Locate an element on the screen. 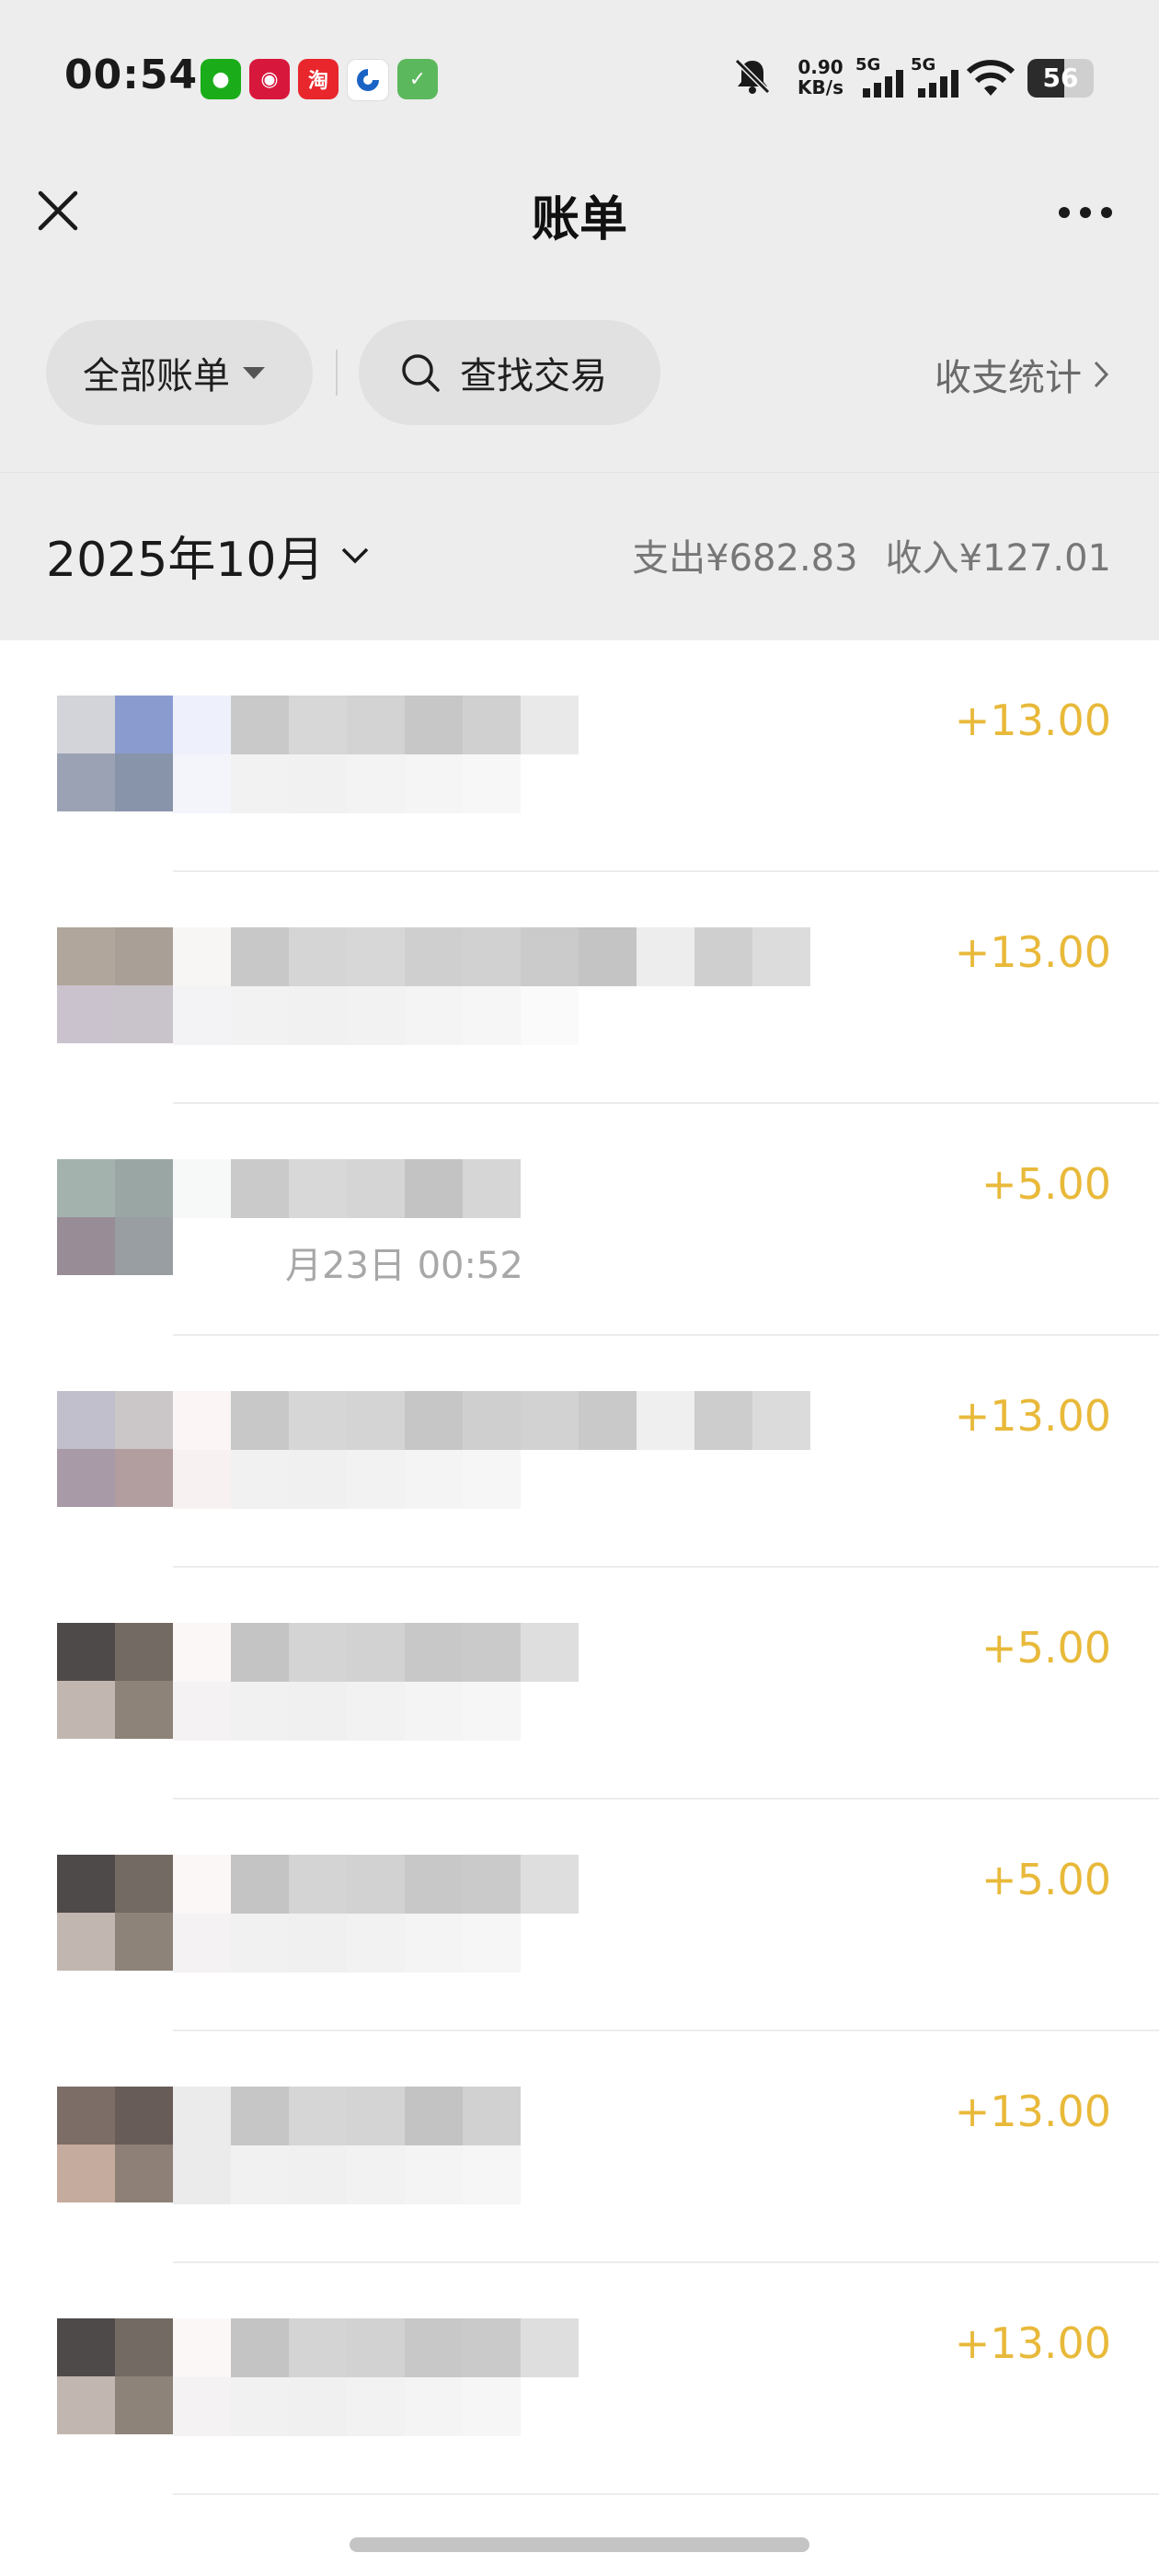  search-transactions-button: 查找交易 is located at coordinates (509, 372).